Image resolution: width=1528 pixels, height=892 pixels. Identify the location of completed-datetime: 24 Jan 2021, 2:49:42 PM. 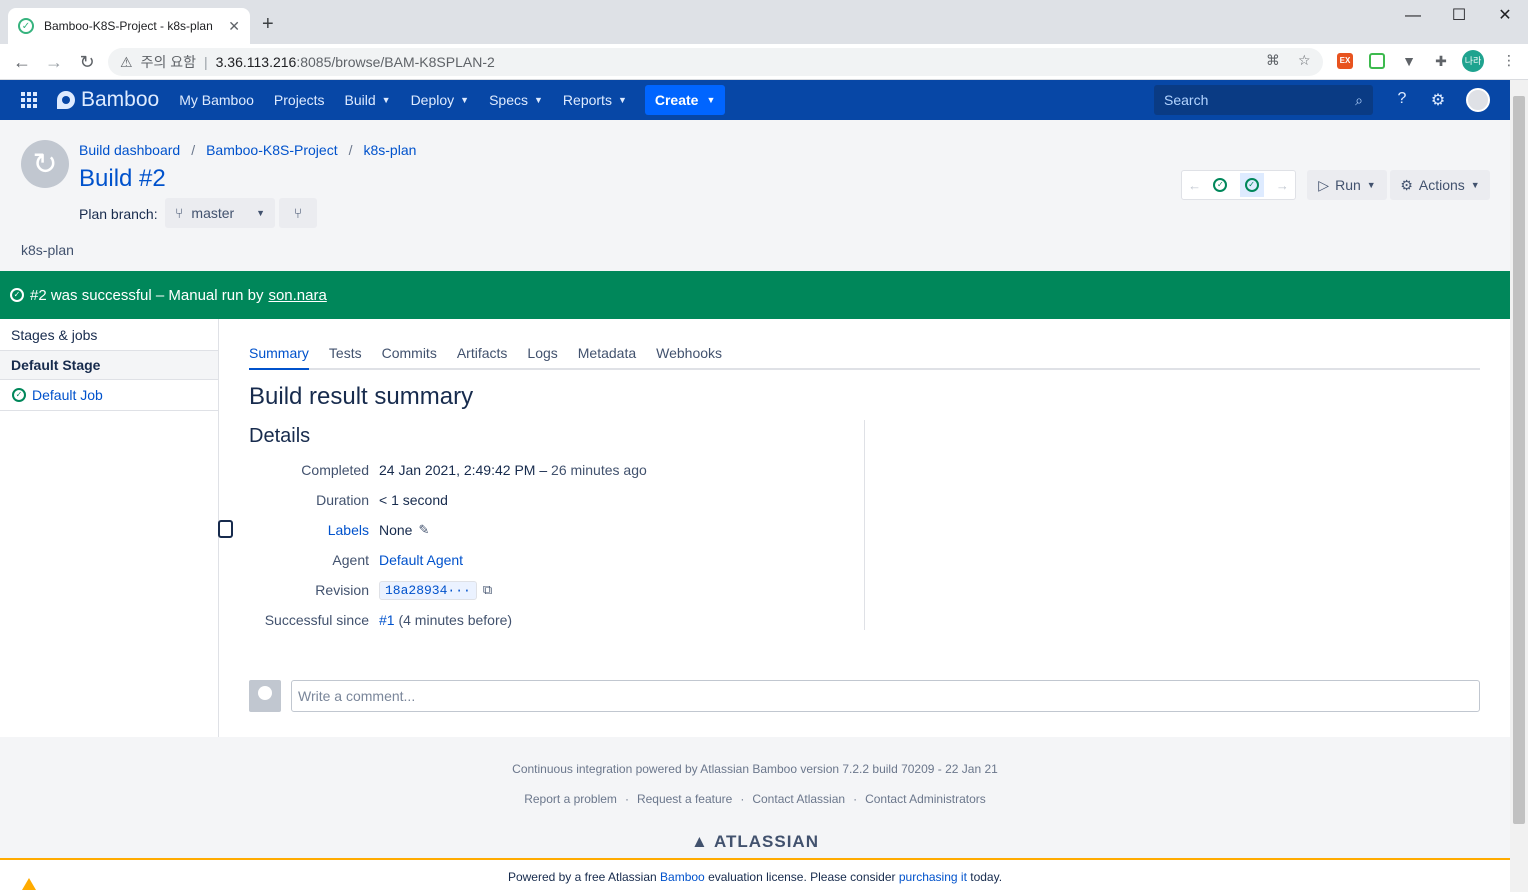
(457, 470).